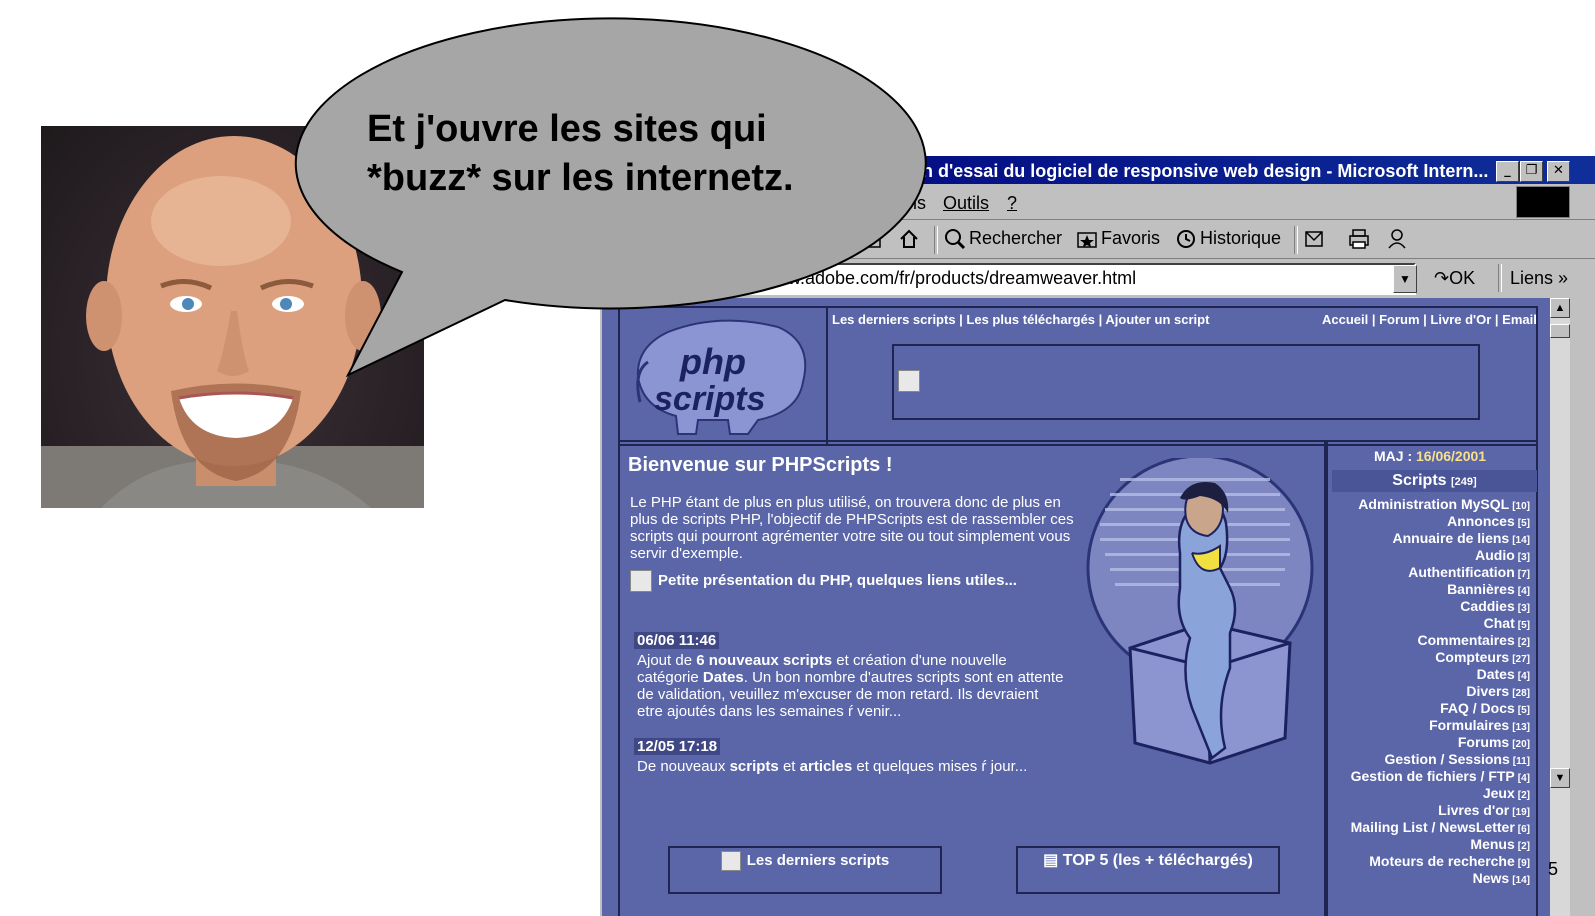 The height and width of the screenshot is (916, 1595). What do you see at coordinates (567, 129) in the screenshot?
I see `speech-line-1: Et j'ouvre les sites qui` at bounding box center [567, 129].